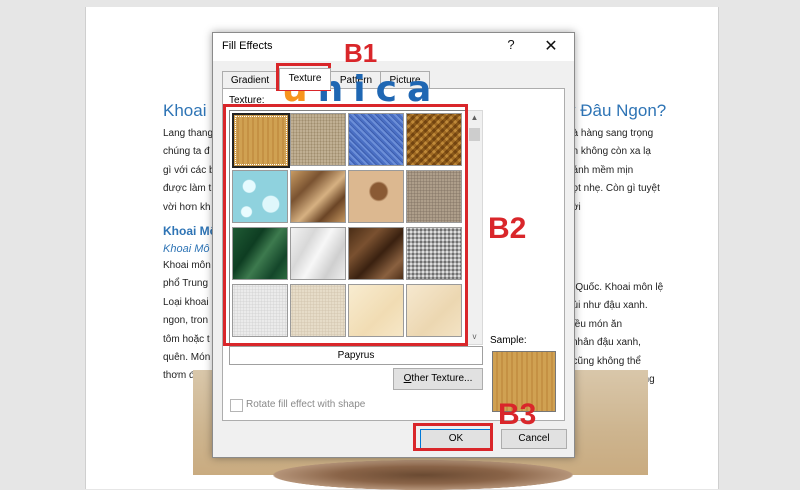  Describe the element at coordinates (474, 227) in the screenshot. I see `texture-scrollbar: ▲ v` at that location.